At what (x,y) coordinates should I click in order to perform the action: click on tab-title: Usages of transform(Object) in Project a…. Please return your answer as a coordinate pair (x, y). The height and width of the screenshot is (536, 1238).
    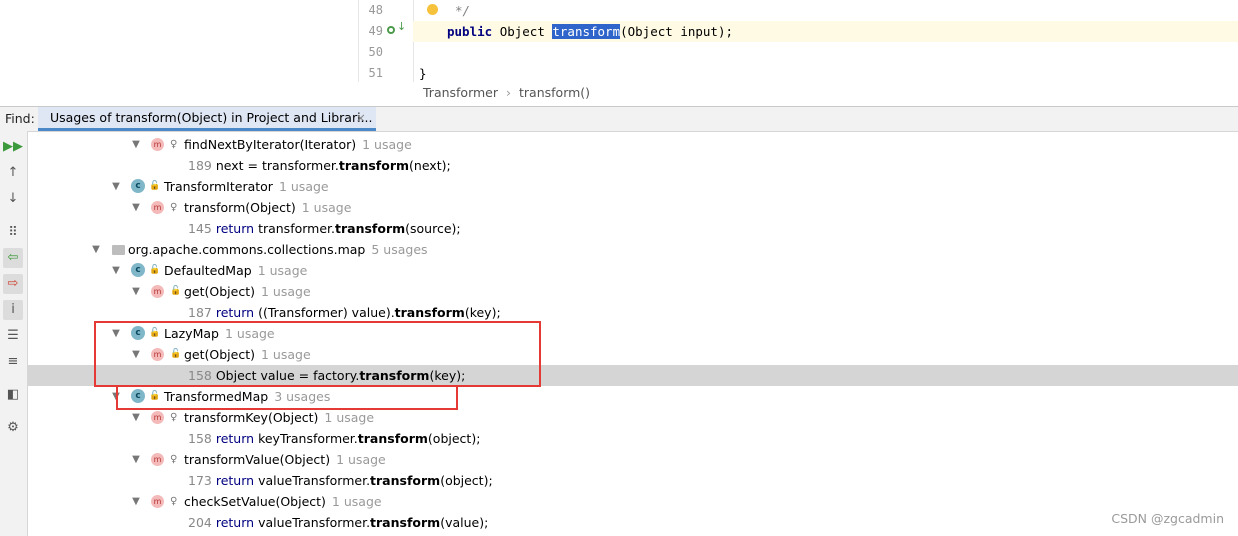
    Looking at the image, I should click on (211, 117).